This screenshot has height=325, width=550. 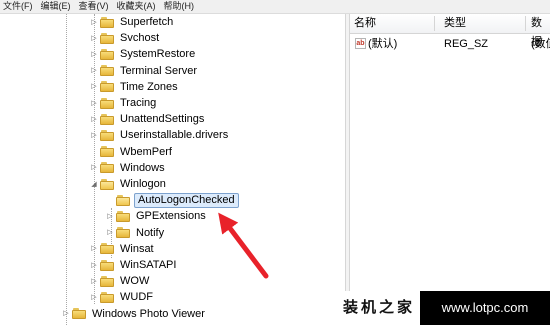 What do you see at coordinates (243, 245) in the screenshot?
I see `red-arrow-icon` at bounding box center [243, 245].